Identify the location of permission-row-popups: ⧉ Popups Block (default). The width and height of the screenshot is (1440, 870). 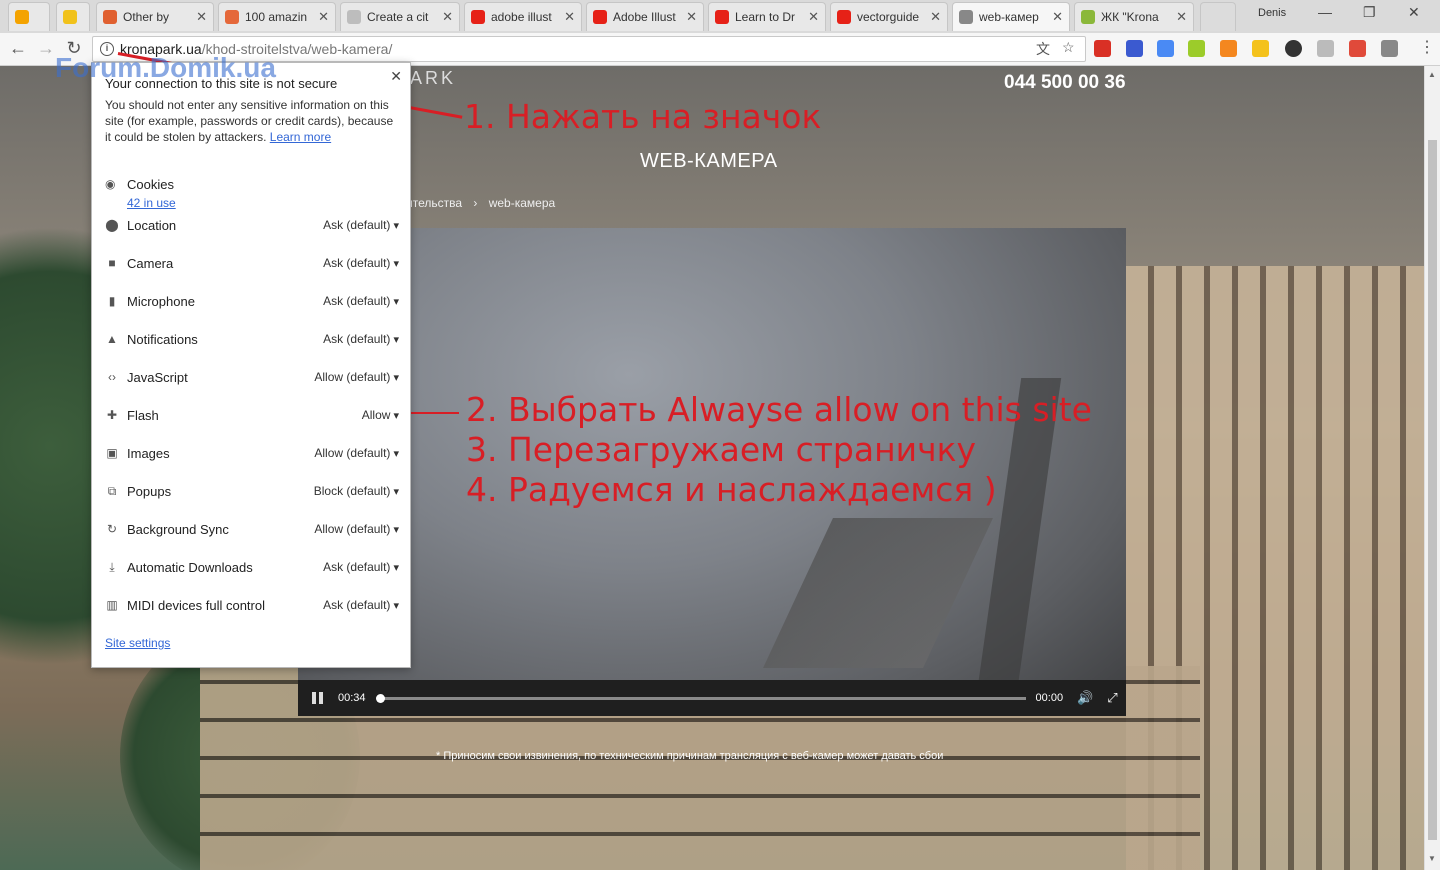
(252, 491).